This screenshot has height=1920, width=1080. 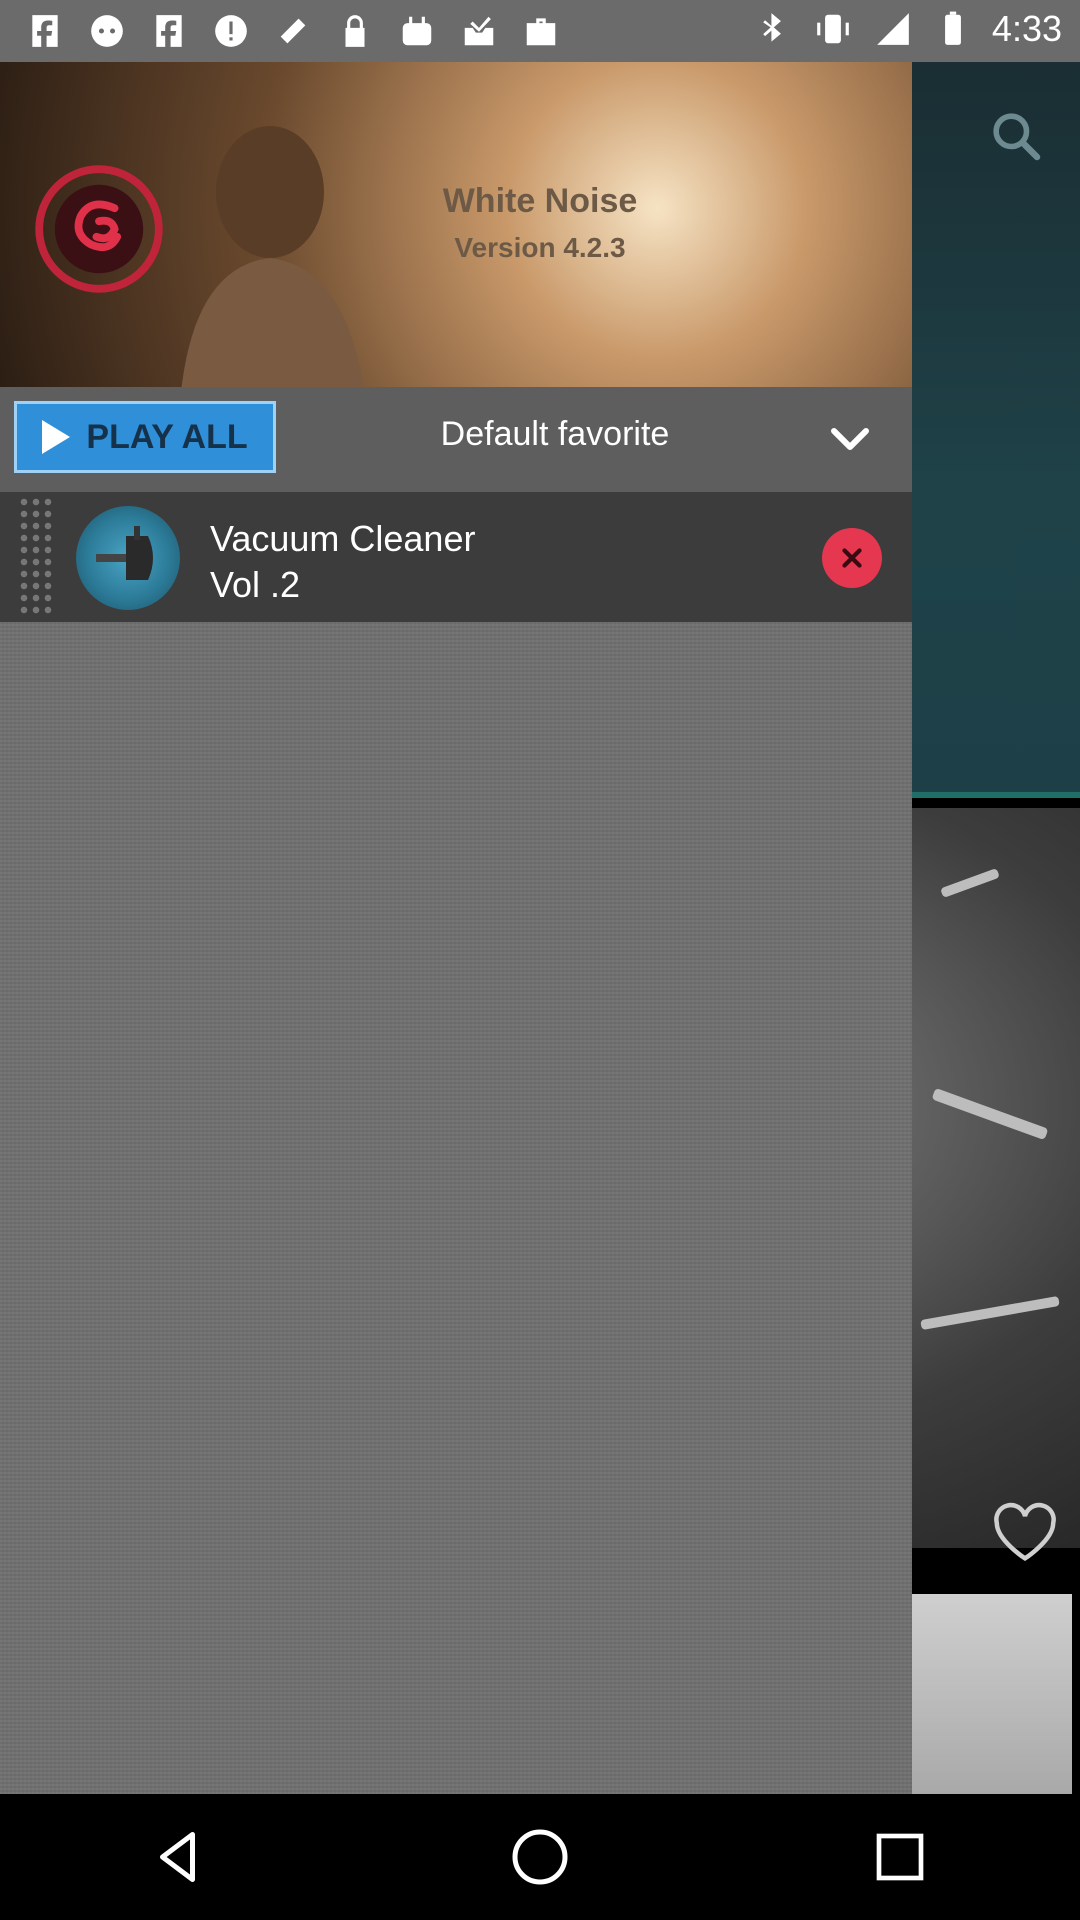 I want to click on inbox-icon, so click(x=479, y=31).